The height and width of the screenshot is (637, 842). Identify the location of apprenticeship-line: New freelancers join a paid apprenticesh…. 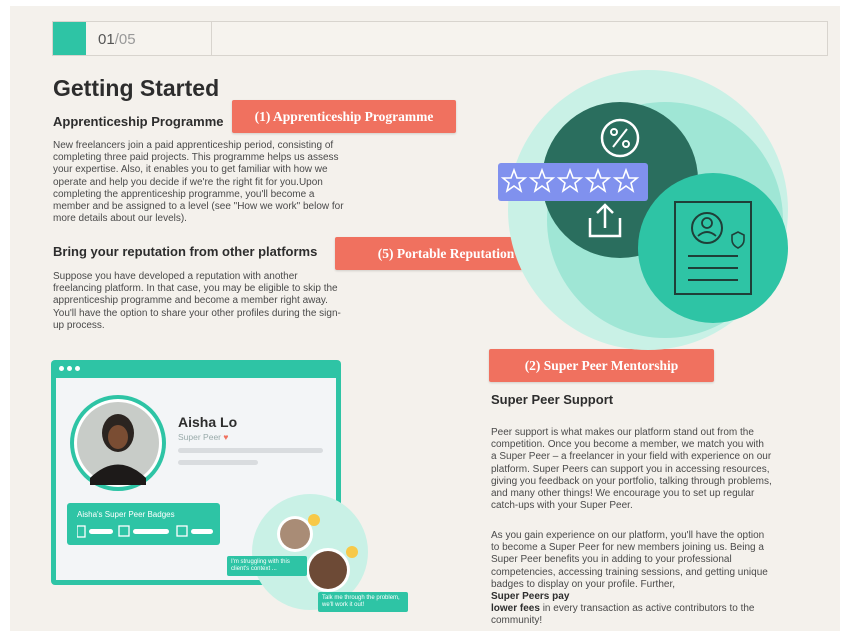
(193, 145).